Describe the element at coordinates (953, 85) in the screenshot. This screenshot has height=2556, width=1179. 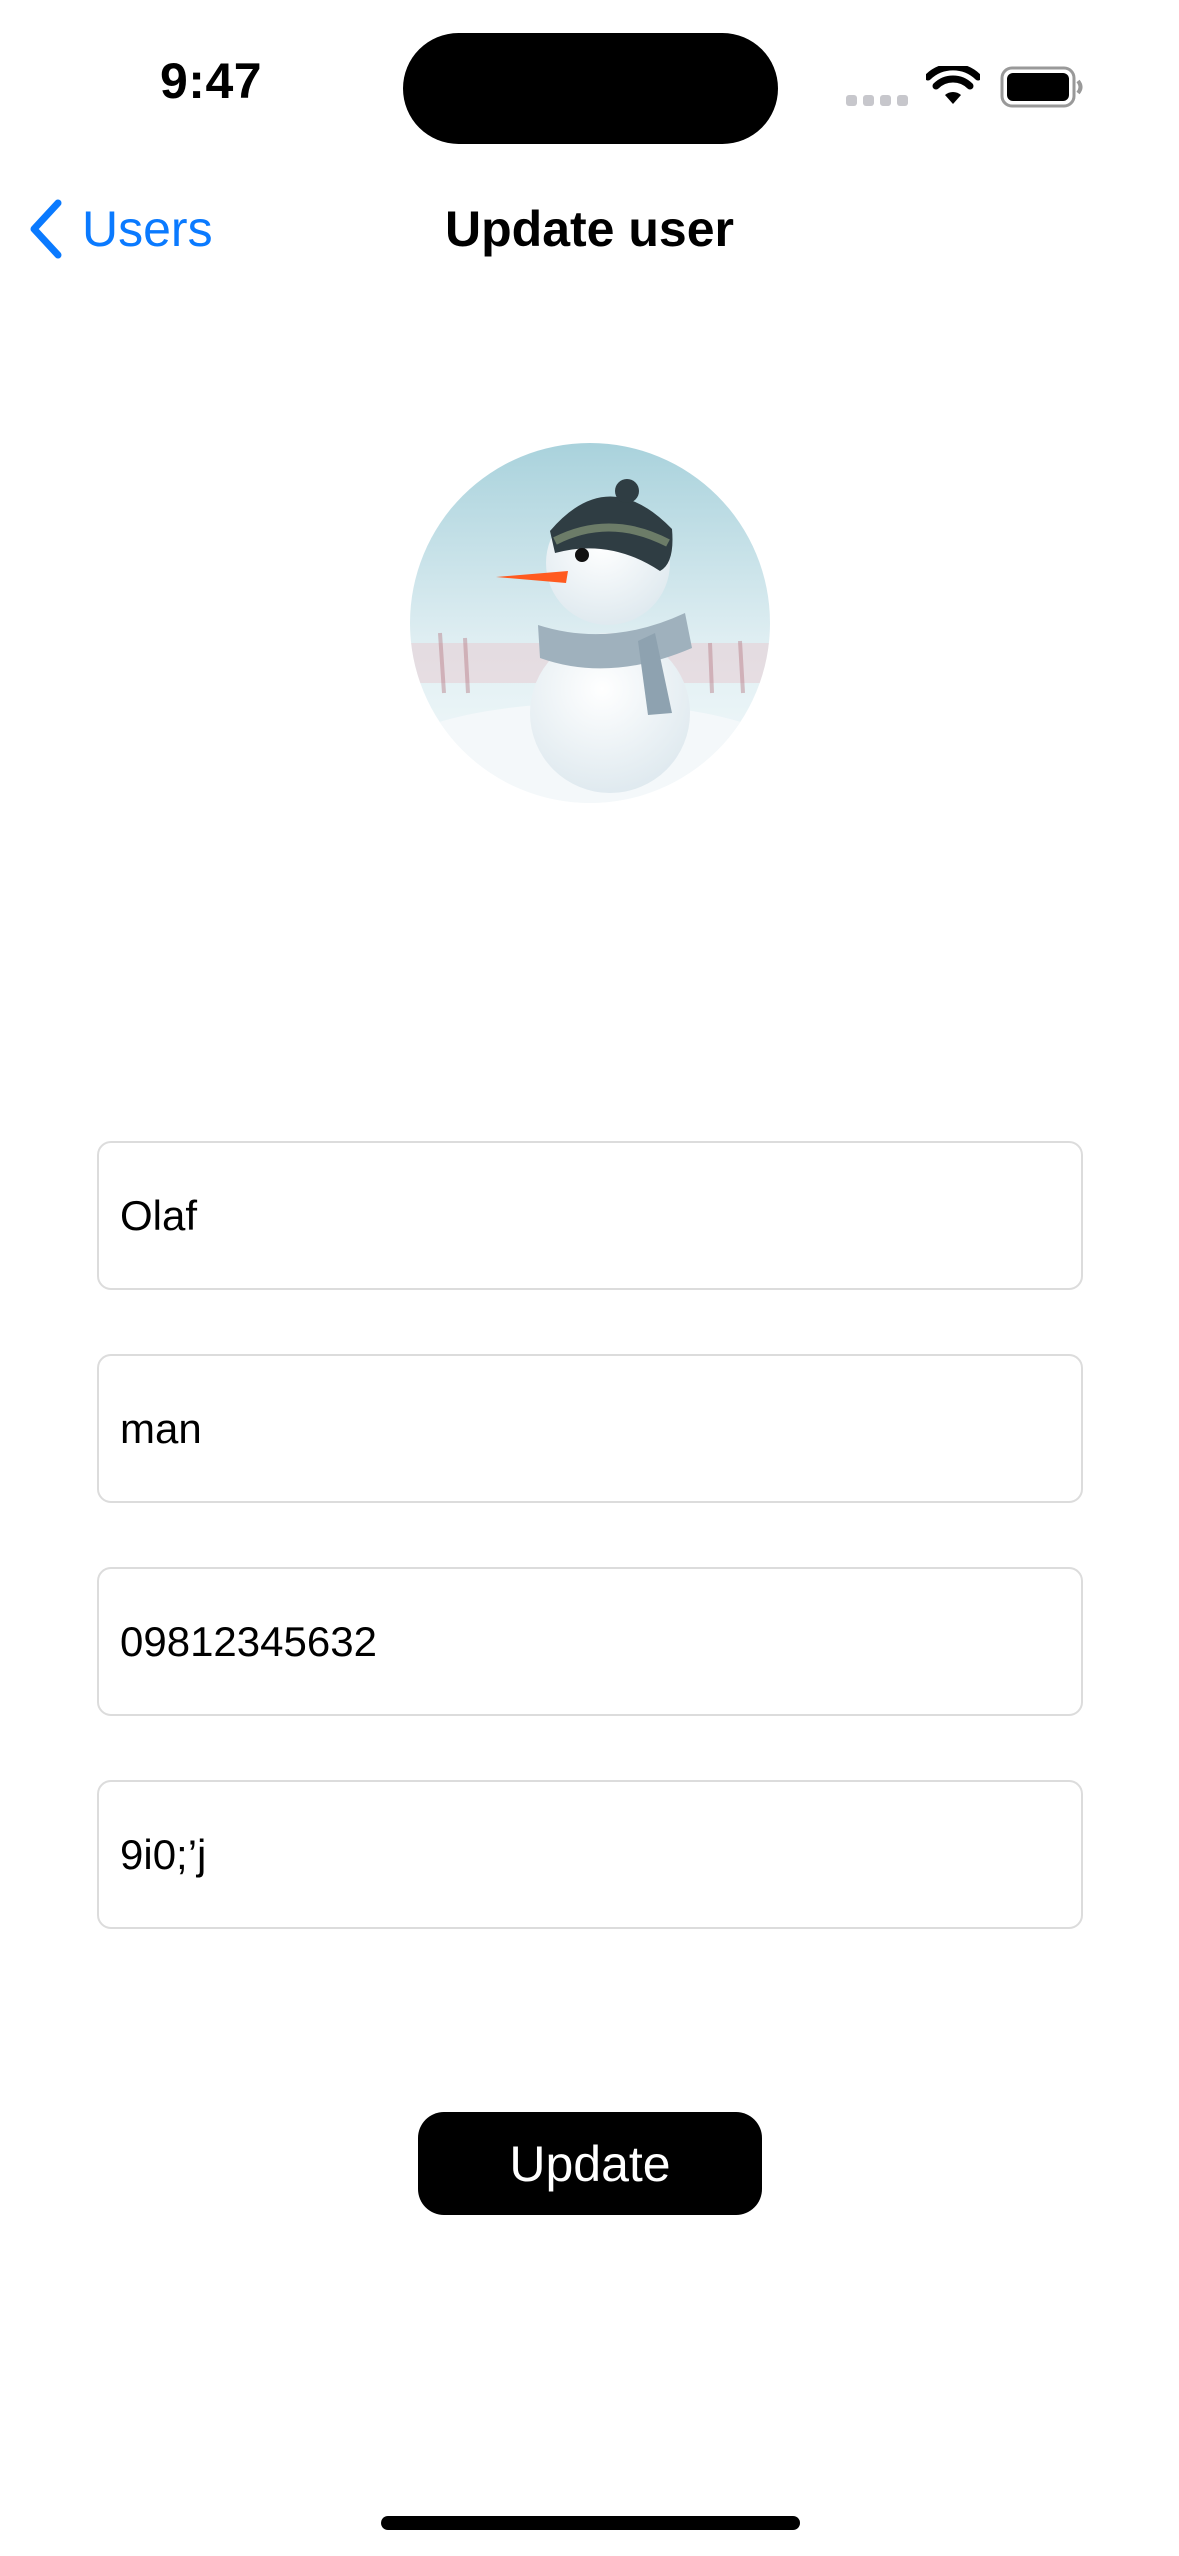
I see `wifi-icon` at that location.